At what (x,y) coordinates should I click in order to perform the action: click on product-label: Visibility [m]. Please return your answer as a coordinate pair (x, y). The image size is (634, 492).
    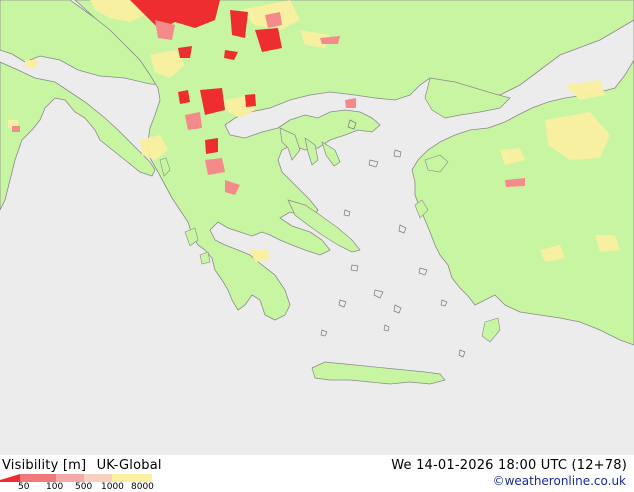
    Looking at the image, I should click on (44, 465).